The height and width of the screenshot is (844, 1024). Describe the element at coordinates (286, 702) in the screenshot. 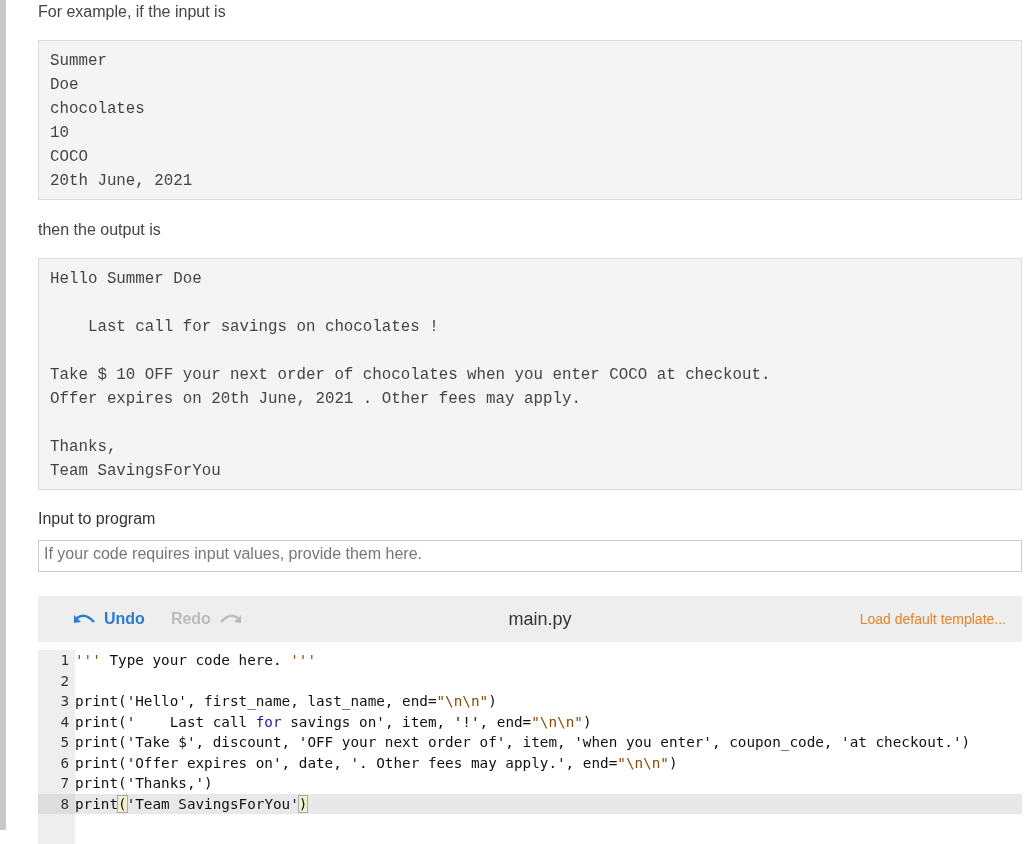

I see `code-line: print('Hello', first_name, last_name, end="\n\n")` at that location.